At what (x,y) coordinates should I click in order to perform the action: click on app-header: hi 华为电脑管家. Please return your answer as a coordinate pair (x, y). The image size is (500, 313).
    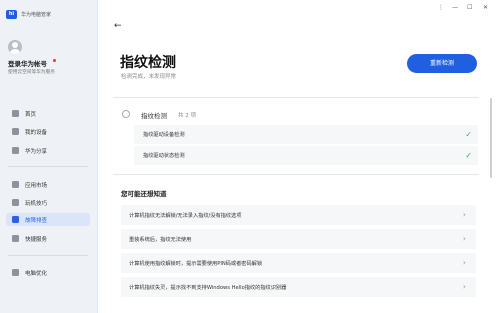
    Looking at the image, I should click on (28, 14).